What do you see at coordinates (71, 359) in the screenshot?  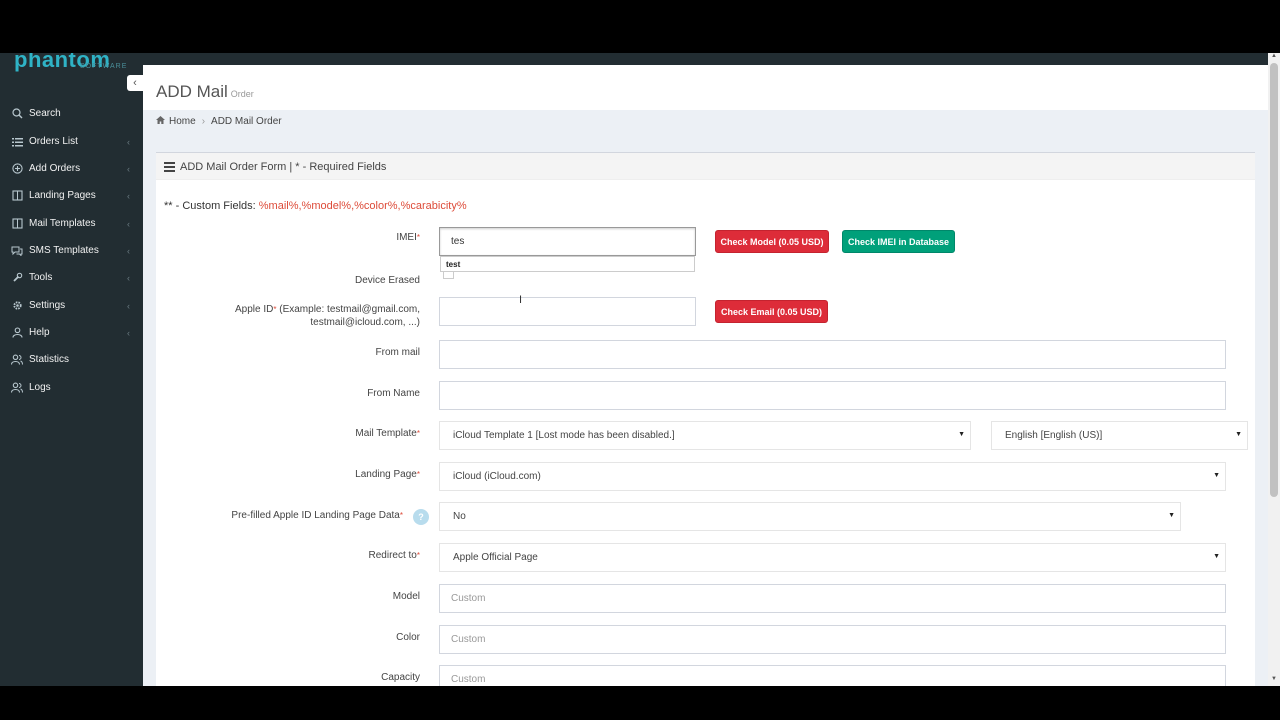 I see `sidebar-item-statistics: Statistics` at bounding box center [71, 359].